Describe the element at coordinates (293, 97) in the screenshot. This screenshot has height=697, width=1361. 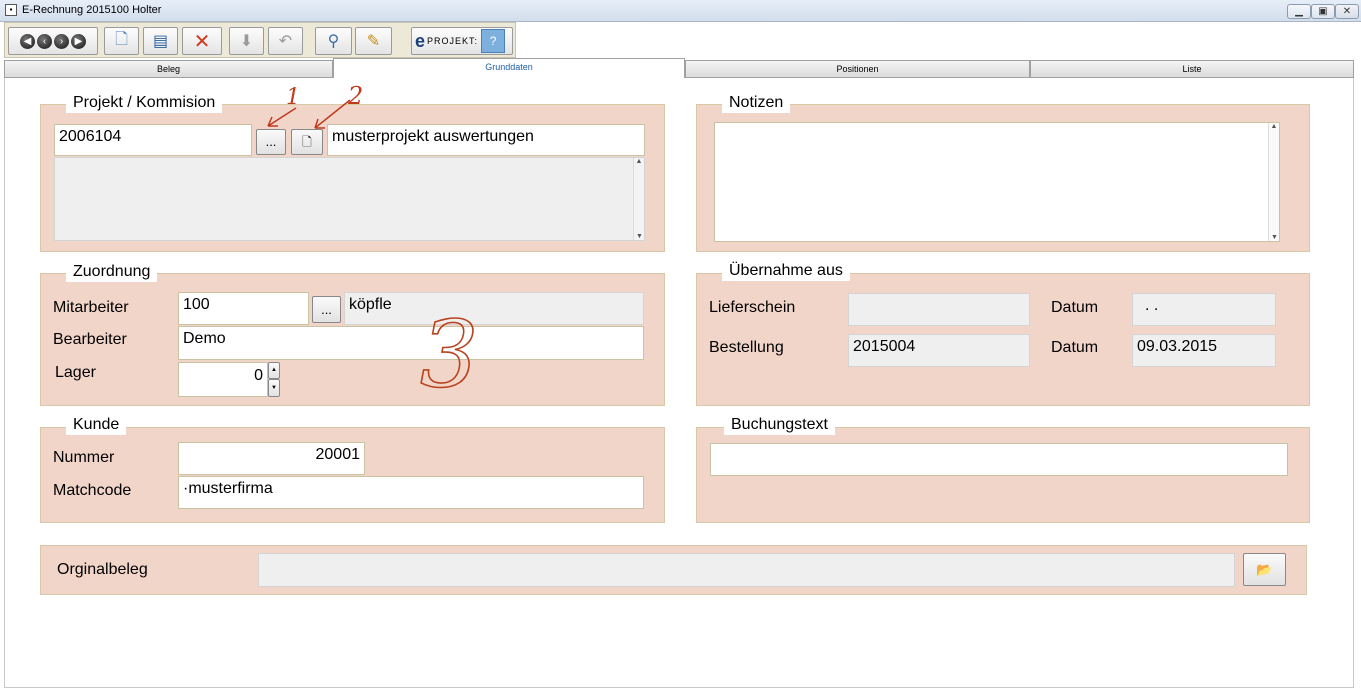
I see `annotation-number-1: 1` at that location.